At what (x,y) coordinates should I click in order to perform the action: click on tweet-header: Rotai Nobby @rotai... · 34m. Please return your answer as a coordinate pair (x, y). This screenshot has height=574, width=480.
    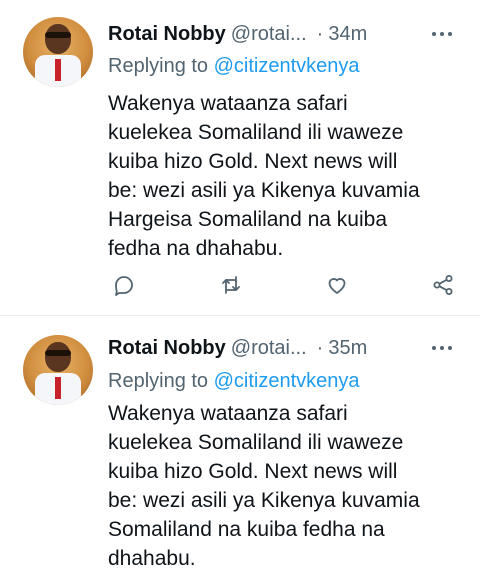
    Looking at the image, I should click on (237, 34).